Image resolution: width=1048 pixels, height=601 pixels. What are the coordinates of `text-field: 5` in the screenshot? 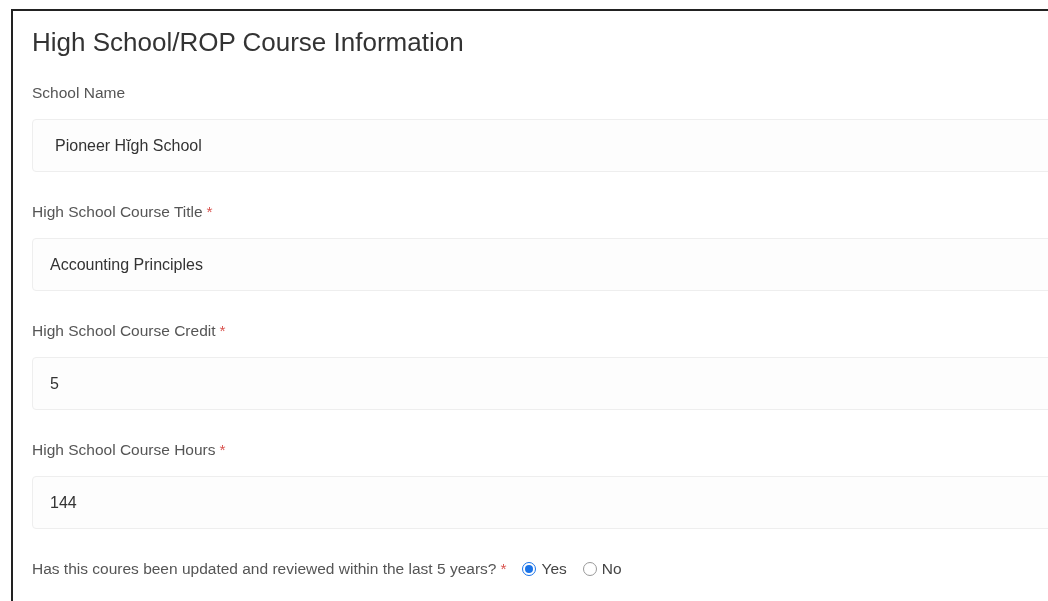 It's located at (540, 383).